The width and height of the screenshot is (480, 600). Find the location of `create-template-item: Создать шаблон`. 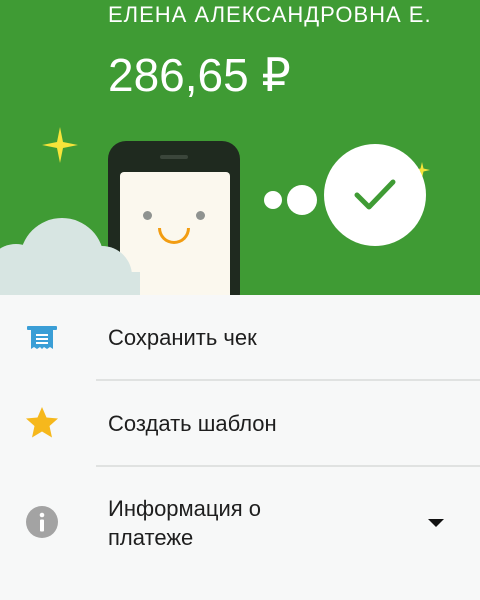

create-template-item: Создать шаблон is located at coordinates (240, 424).